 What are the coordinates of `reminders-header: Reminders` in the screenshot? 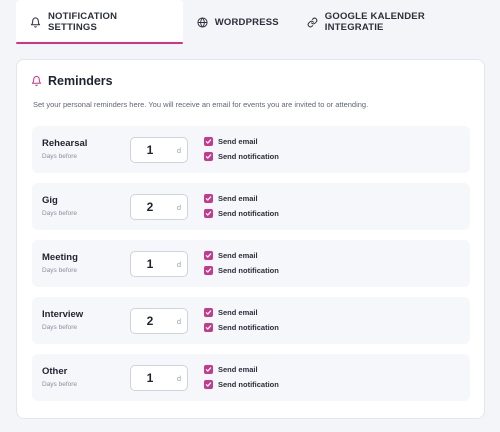 It's located at (72, 81).